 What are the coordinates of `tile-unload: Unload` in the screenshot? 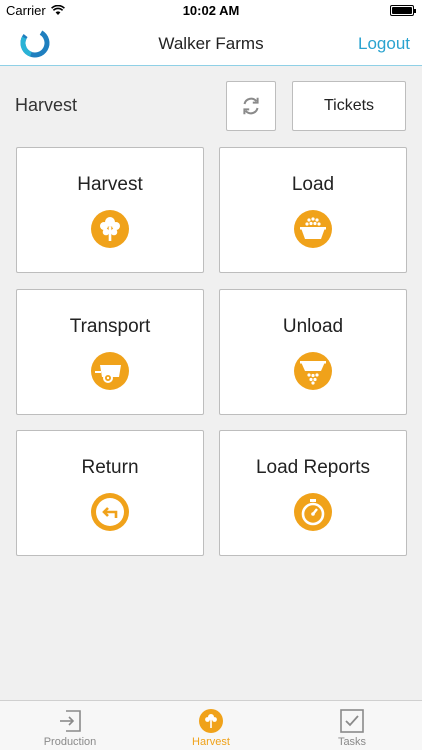 It's located at (313, 352).